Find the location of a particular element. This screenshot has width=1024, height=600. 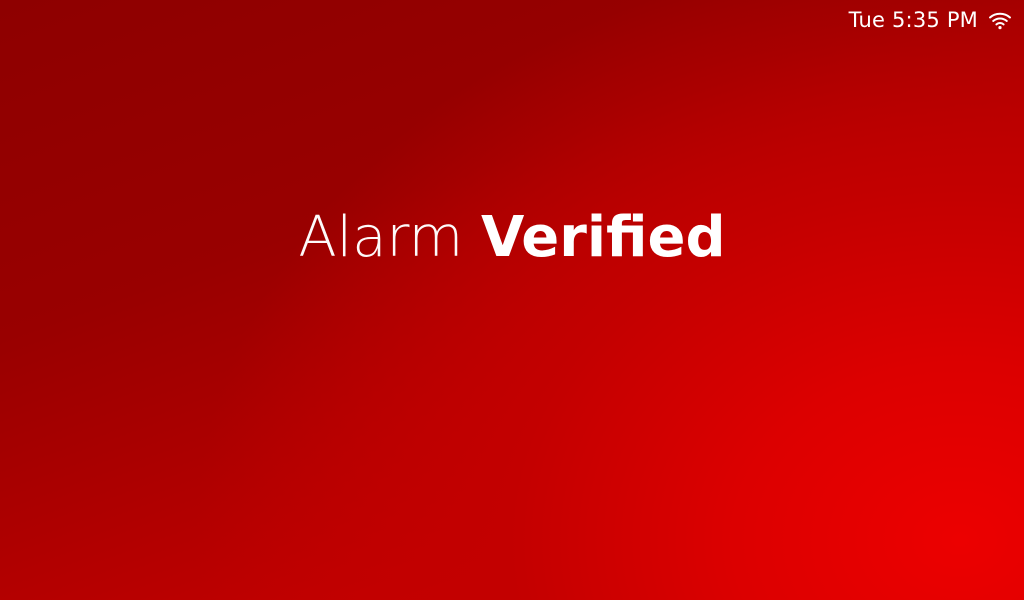

wifi-icon is located at coordinates (1000, 20).